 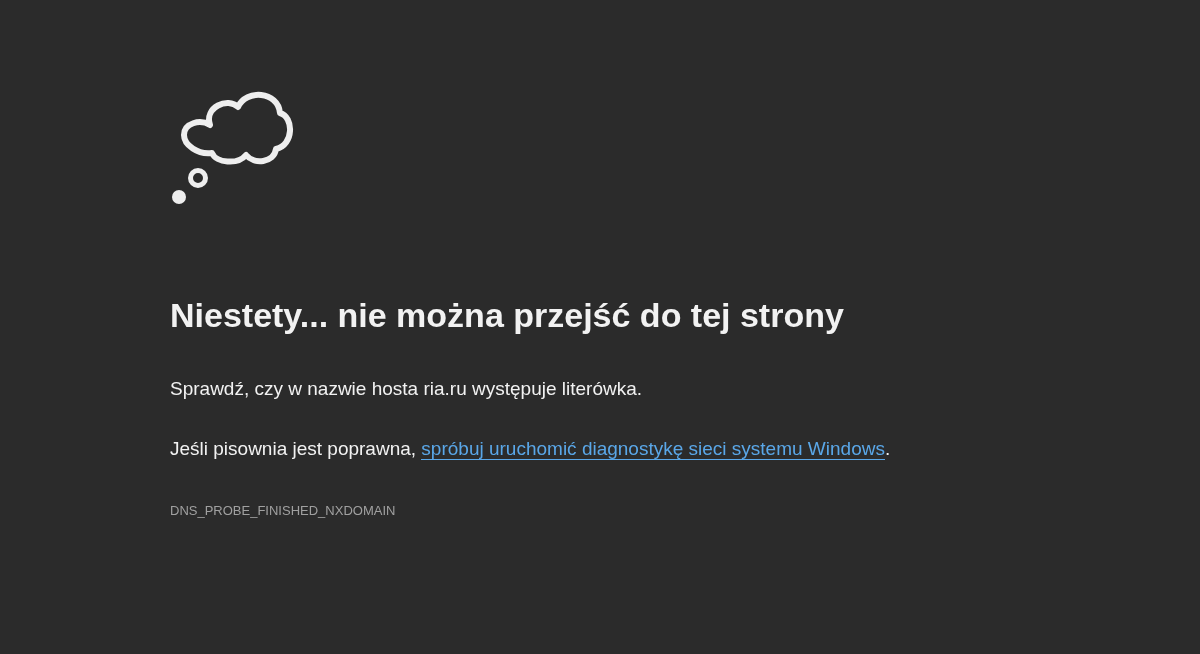 What do you see at coordinates (653, 449) in the screenshot?
I see `diagnostics-link: spróbuj uruchomić diagnostykę sieci systemu Windows` at bounding box center [653, 449].